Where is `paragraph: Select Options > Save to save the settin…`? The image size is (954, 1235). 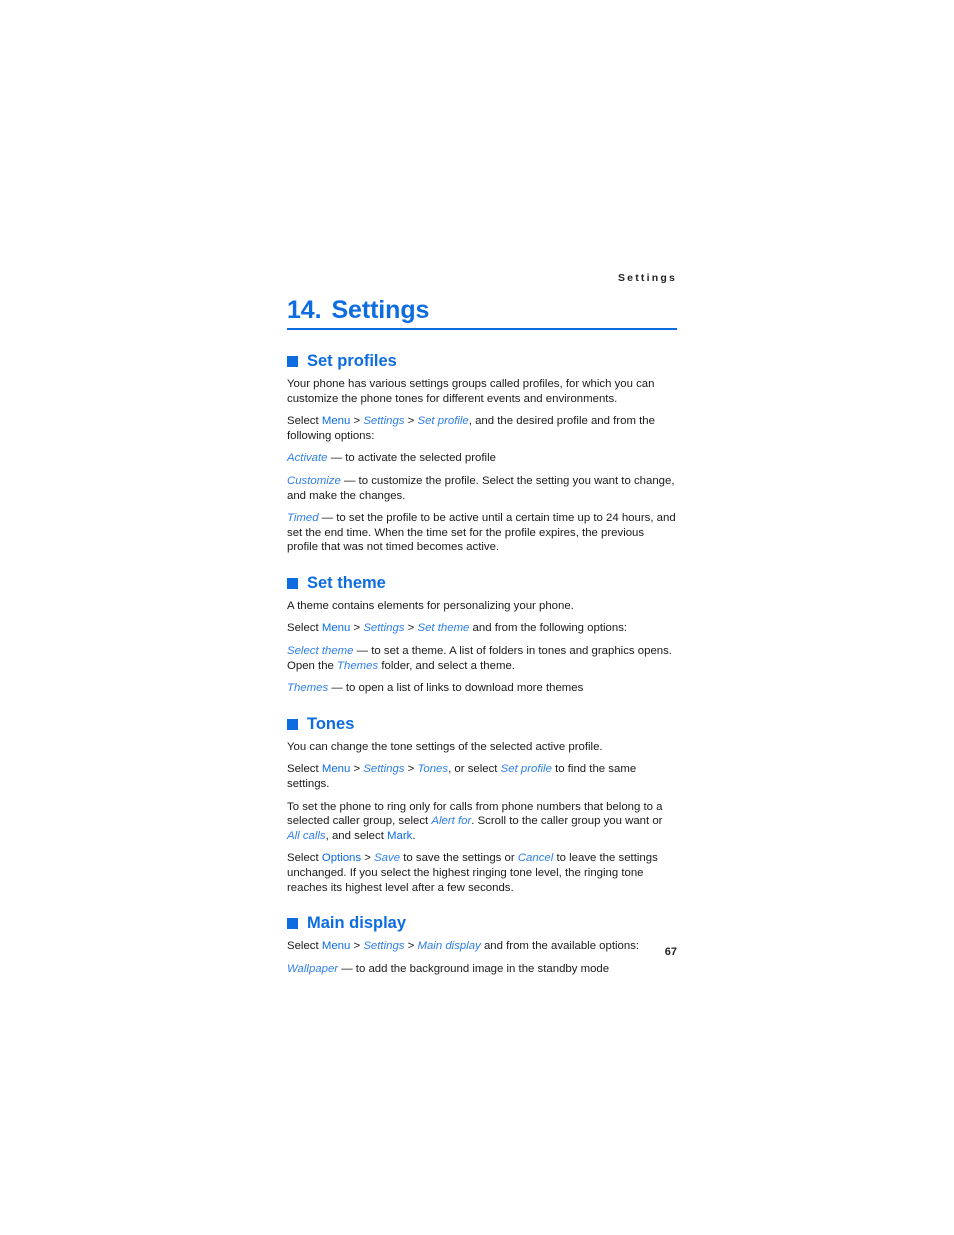
paragraph: Select Options > Save to save the settin… is located at coordinates (482, 873).